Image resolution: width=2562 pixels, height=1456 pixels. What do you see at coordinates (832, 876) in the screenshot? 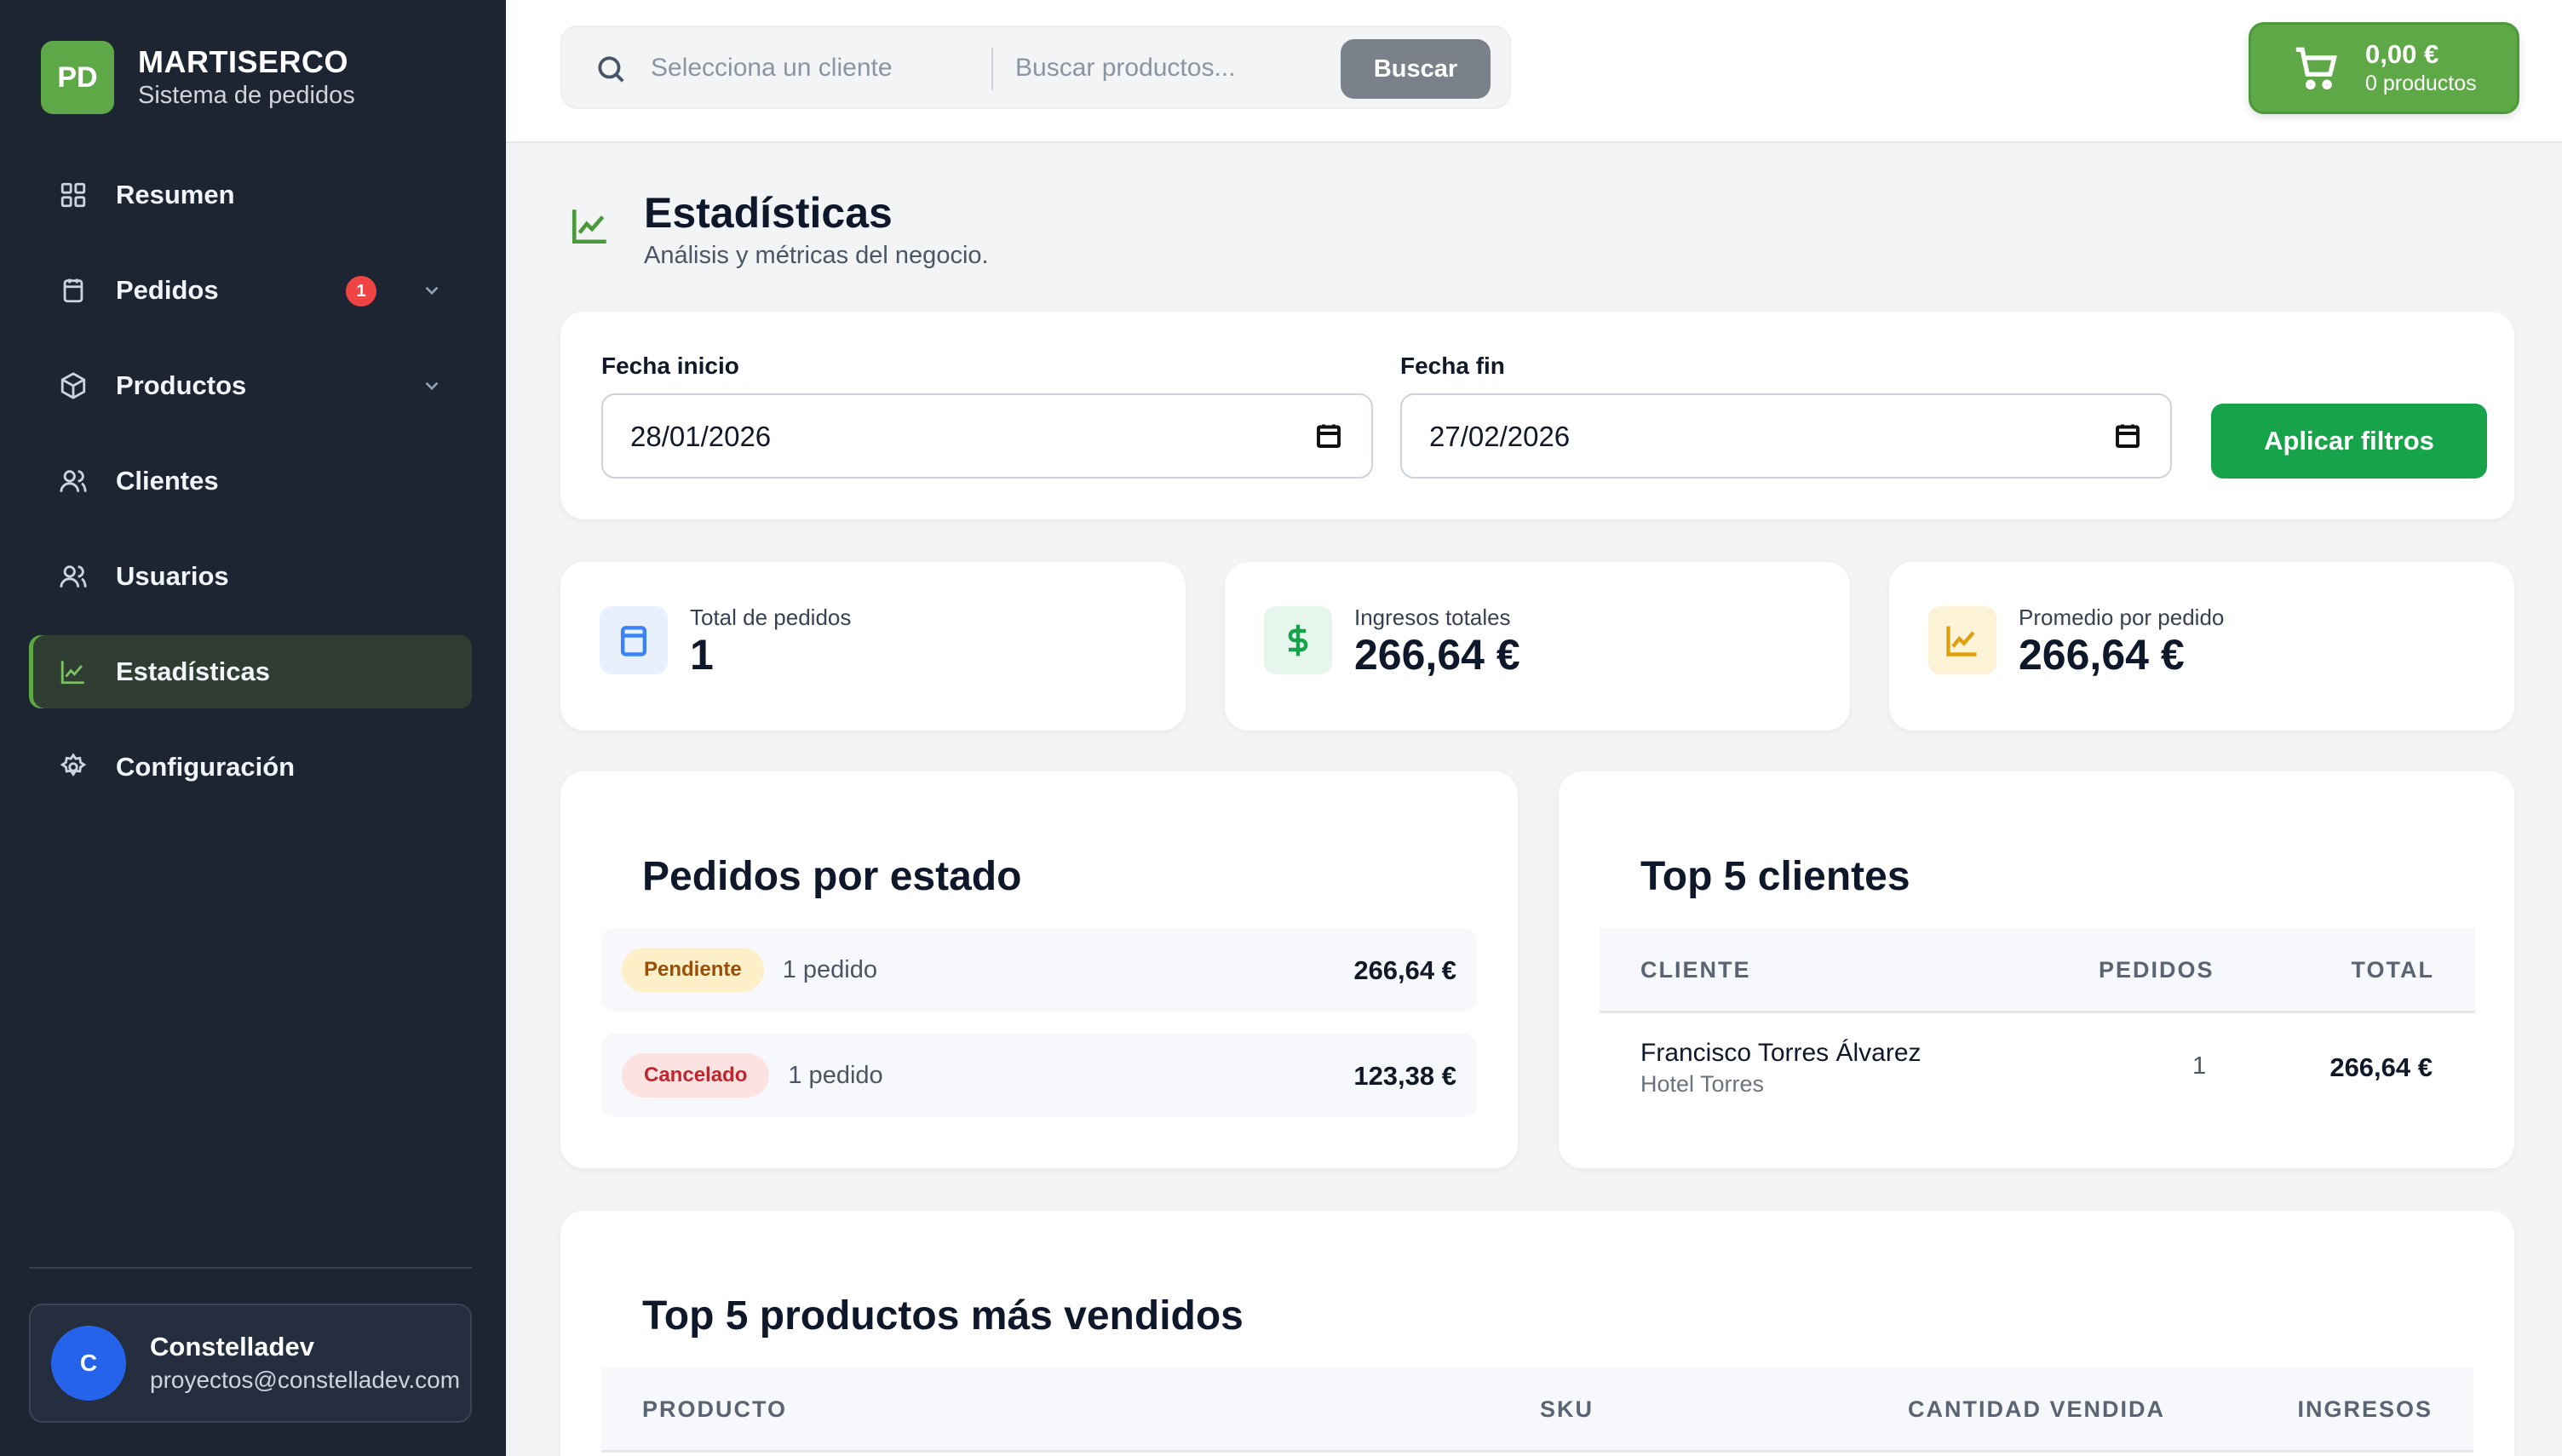
I see `card-title: Pedidos por estado` at bounding box center [832, 876].